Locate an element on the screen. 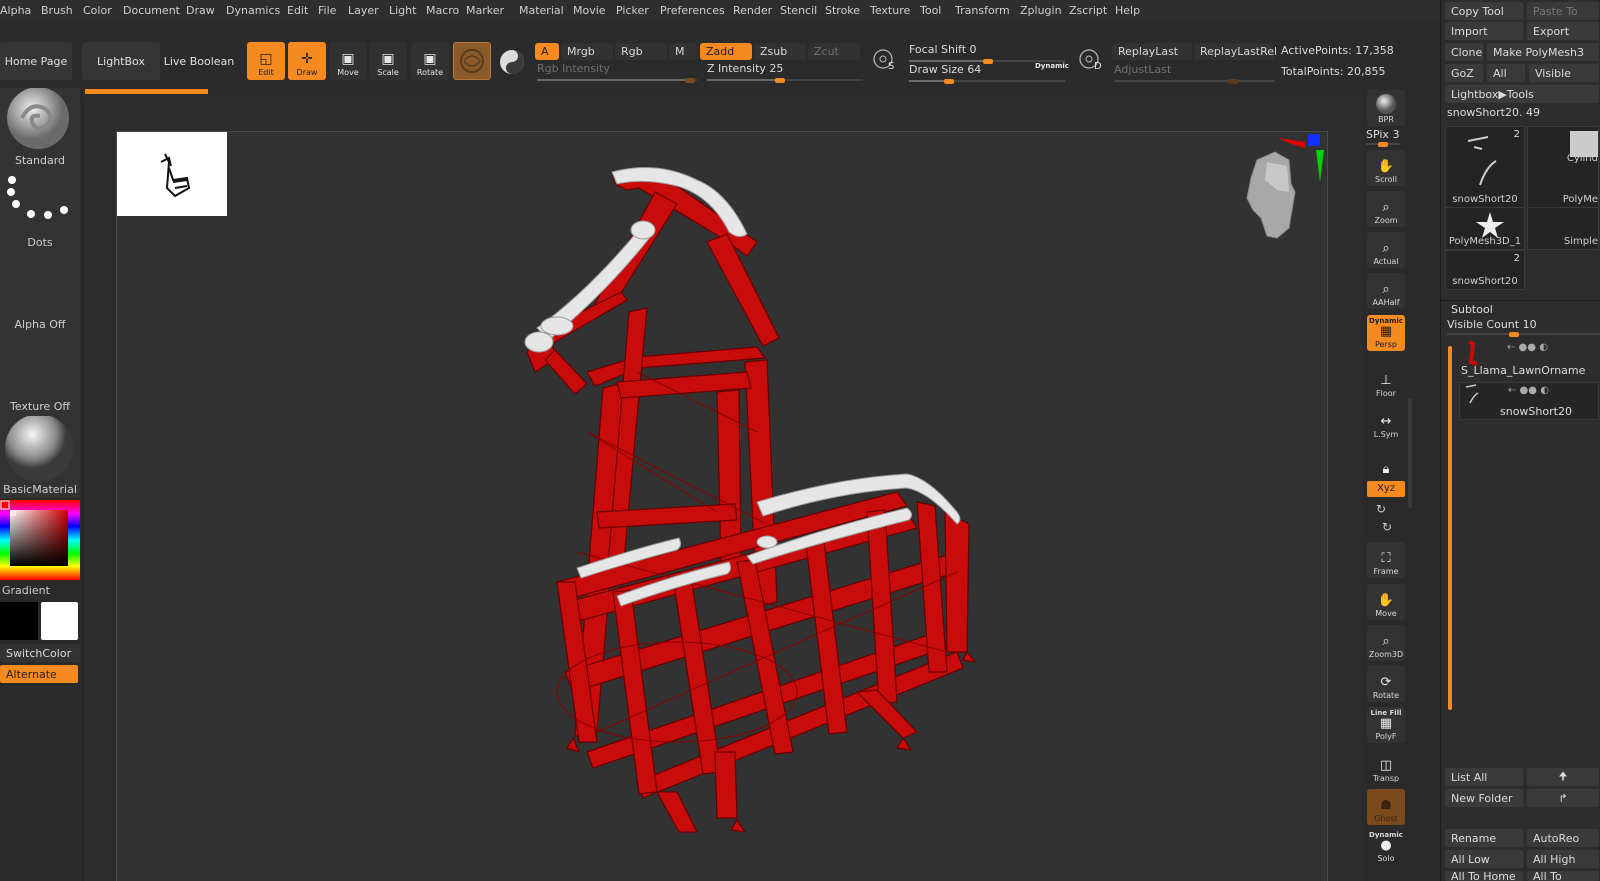  aahalf-button: ⌕ AAHalf is located at coordinates (1386, 291).